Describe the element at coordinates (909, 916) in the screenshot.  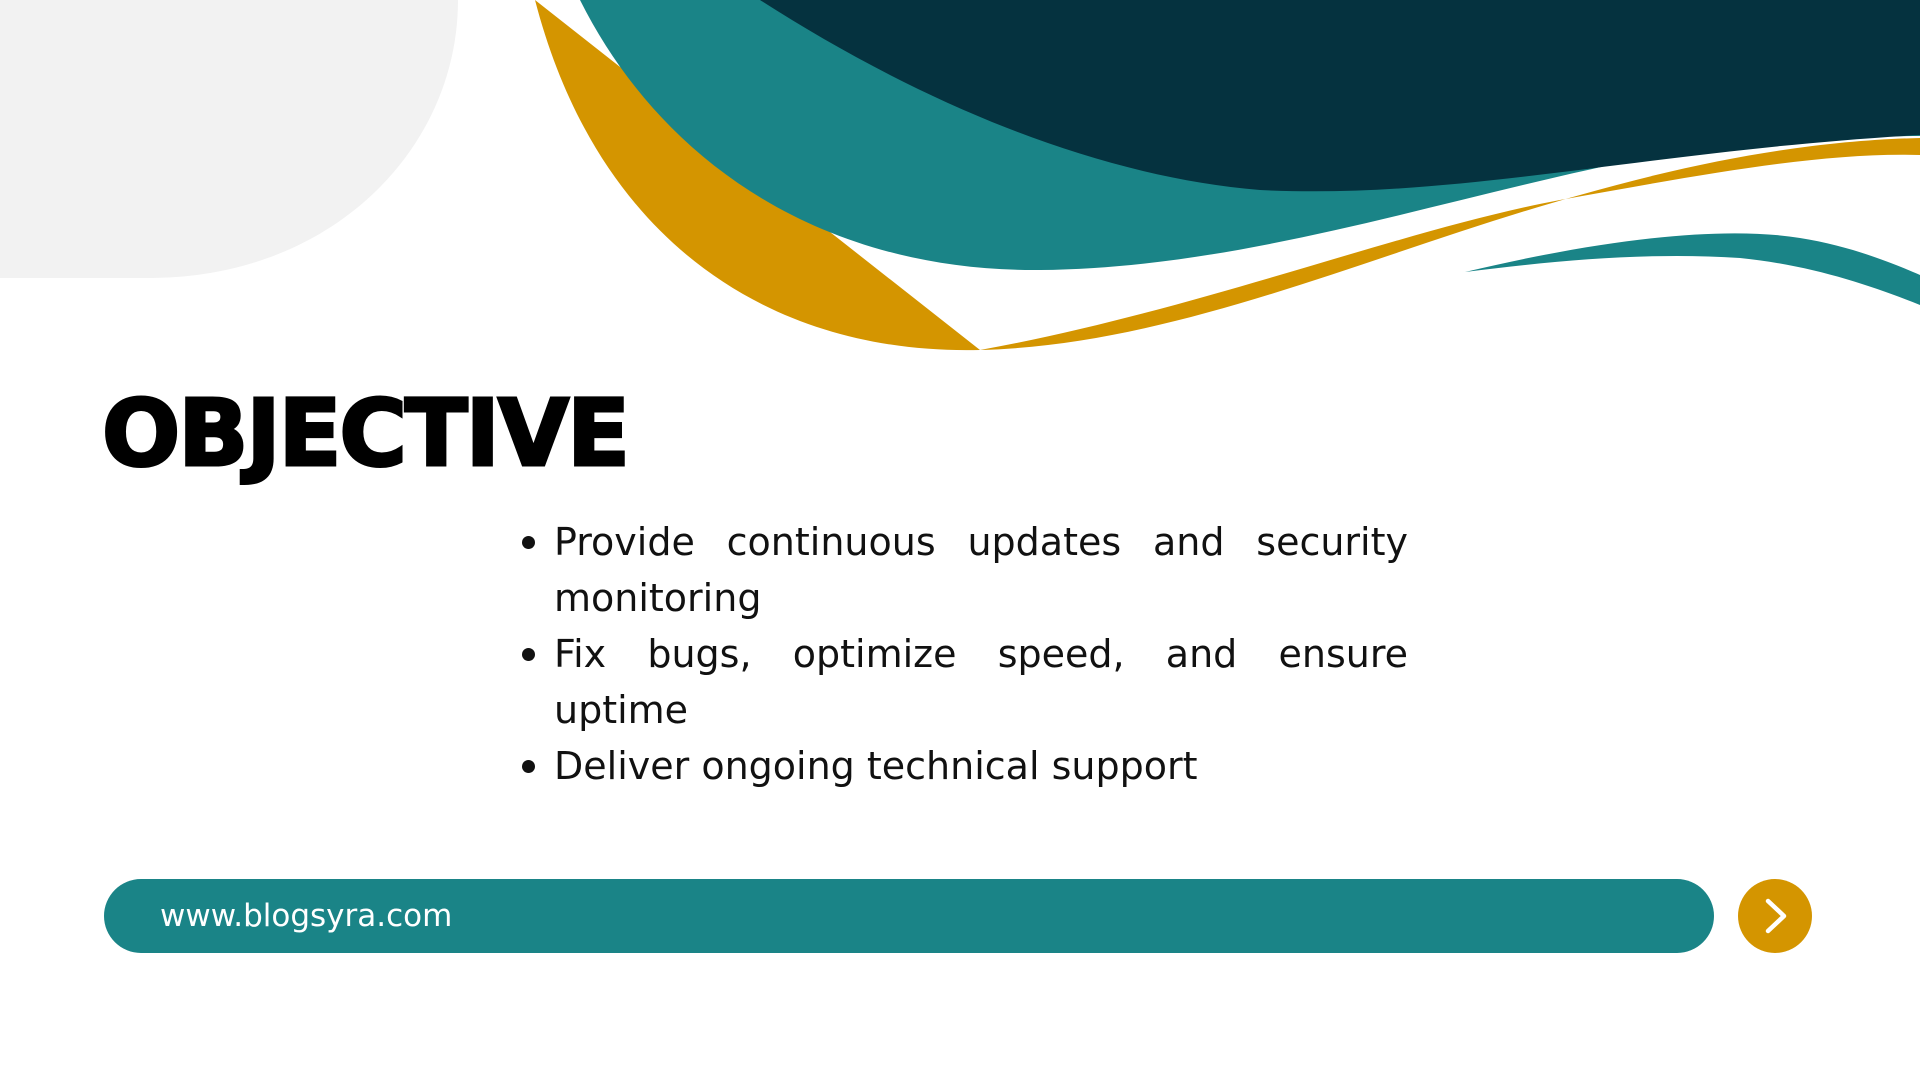
I see `footer-url-bar: www.blogsyra.com` at that location.